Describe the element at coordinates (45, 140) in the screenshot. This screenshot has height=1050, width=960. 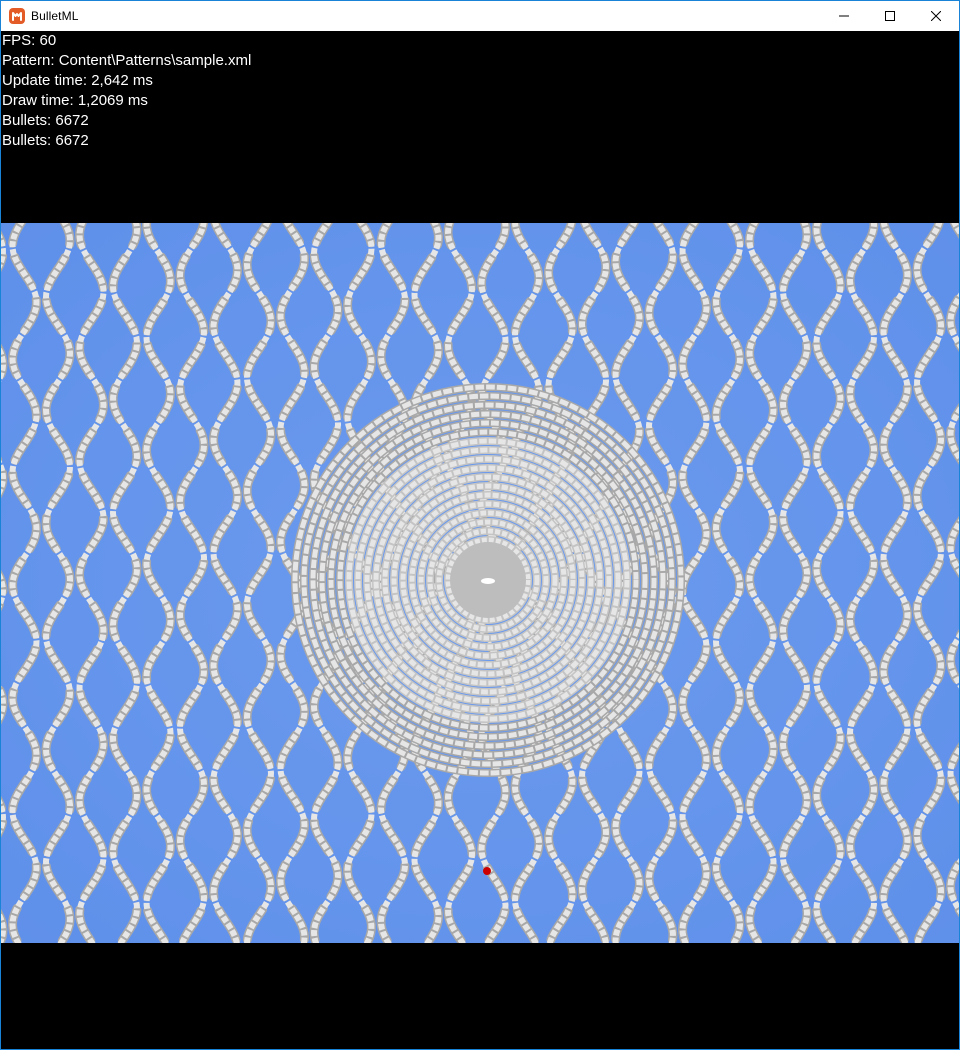
I see `bullet-count-readout-2: Bullets: 6672` at that location.